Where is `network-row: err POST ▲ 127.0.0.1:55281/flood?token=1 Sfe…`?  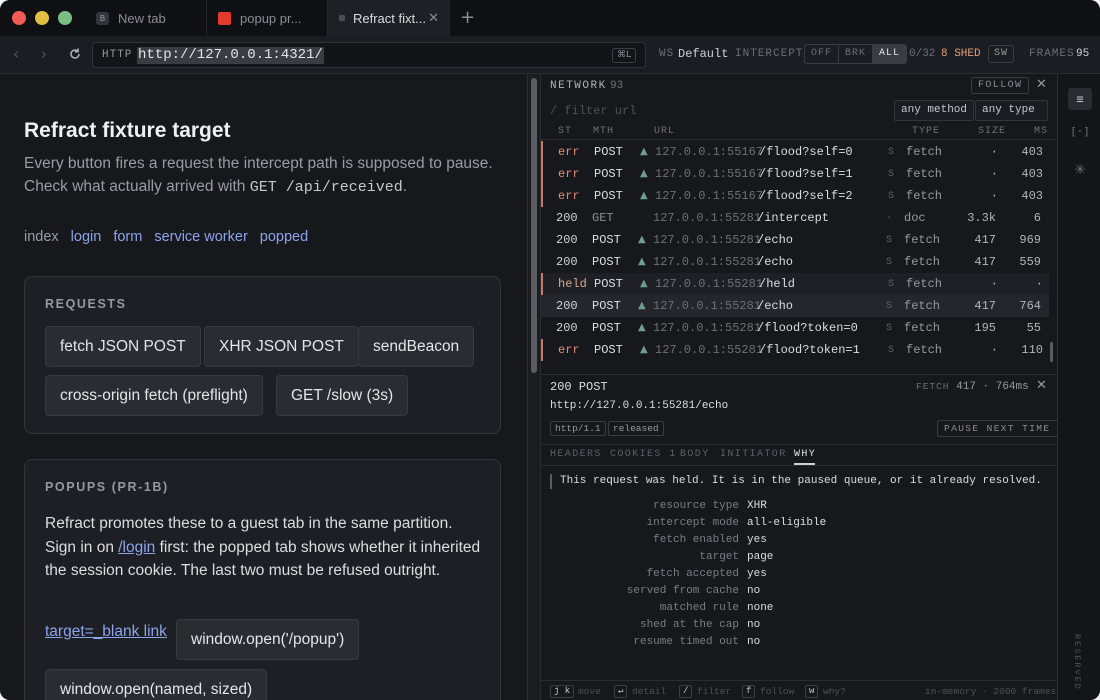
network-row: err POST ▲ 127.0.0.1:55281/flood?token=1 Sfe… is located at coordinates (795, 350).